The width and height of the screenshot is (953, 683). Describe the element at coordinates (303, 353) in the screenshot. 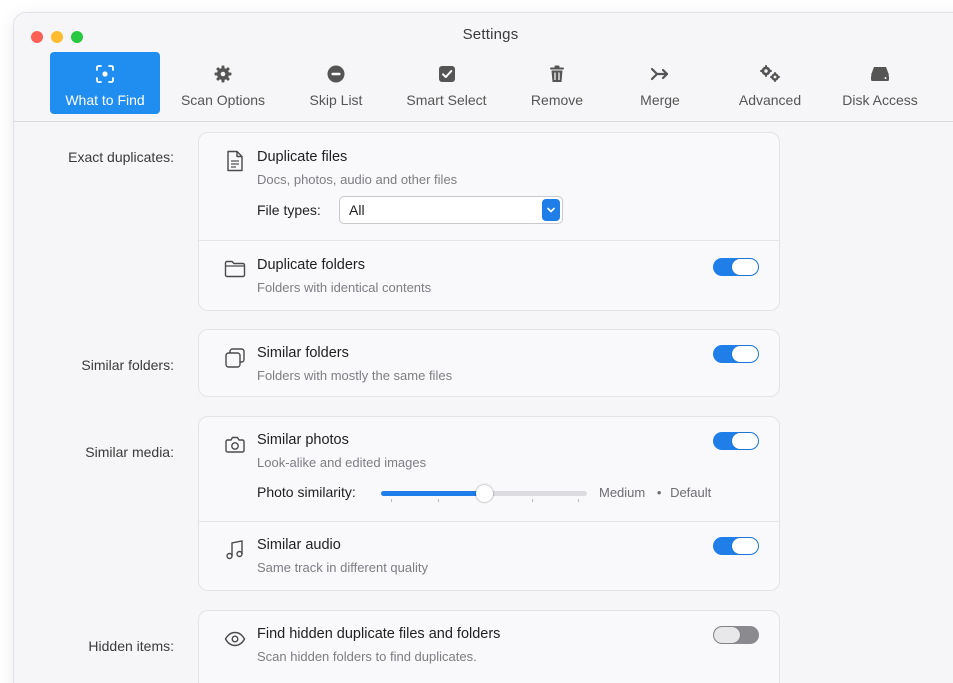

I see `similar-folders-title: Similar folders` at that location.